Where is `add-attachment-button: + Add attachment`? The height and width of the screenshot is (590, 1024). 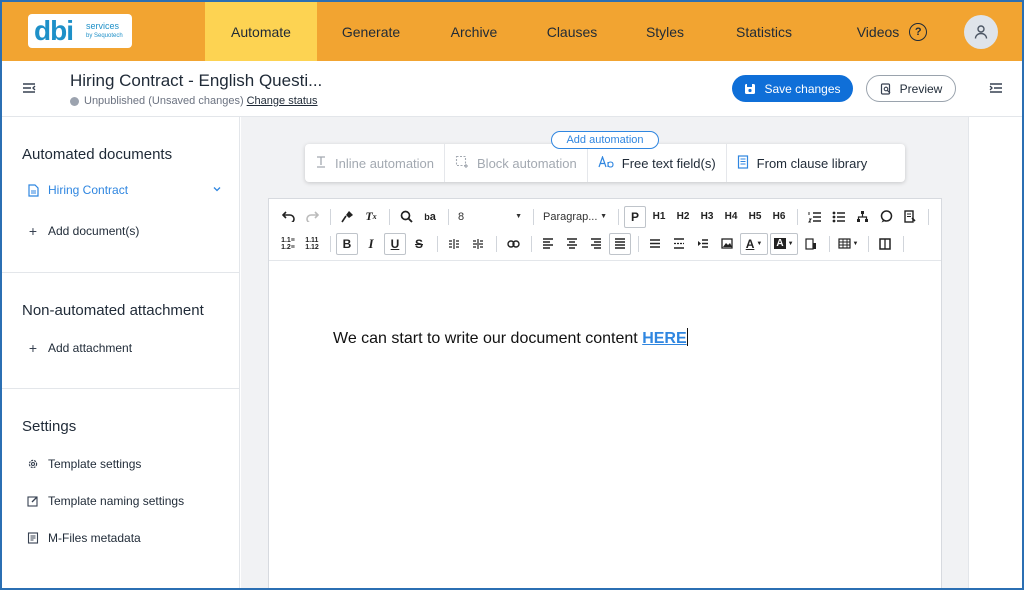 add-attachment-button: + Add attachment is located at coordinates (79, 348).